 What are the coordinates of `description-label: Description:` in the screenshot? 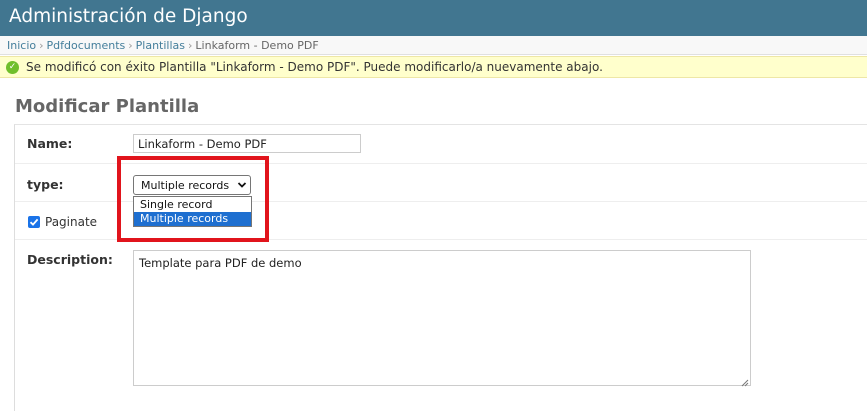 It's located at (70, 259).